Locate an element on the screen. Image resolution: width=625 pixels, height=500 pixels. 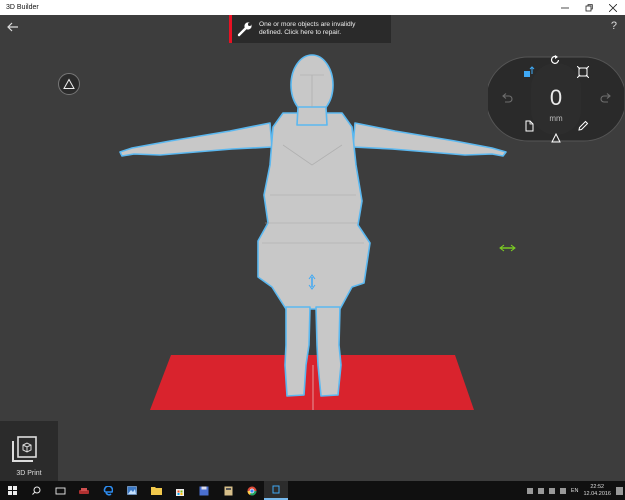
horizontal-move-icon is located at coordinates (507, 248).